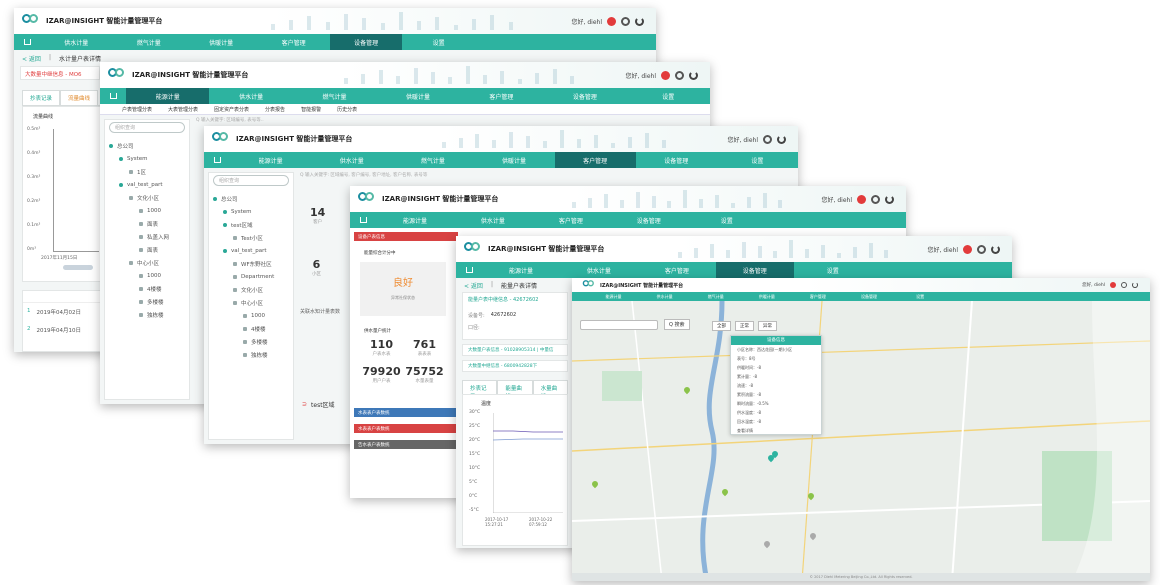  I want to click on summary-bar-blue: 水表表户表数统, so click(406, 412).